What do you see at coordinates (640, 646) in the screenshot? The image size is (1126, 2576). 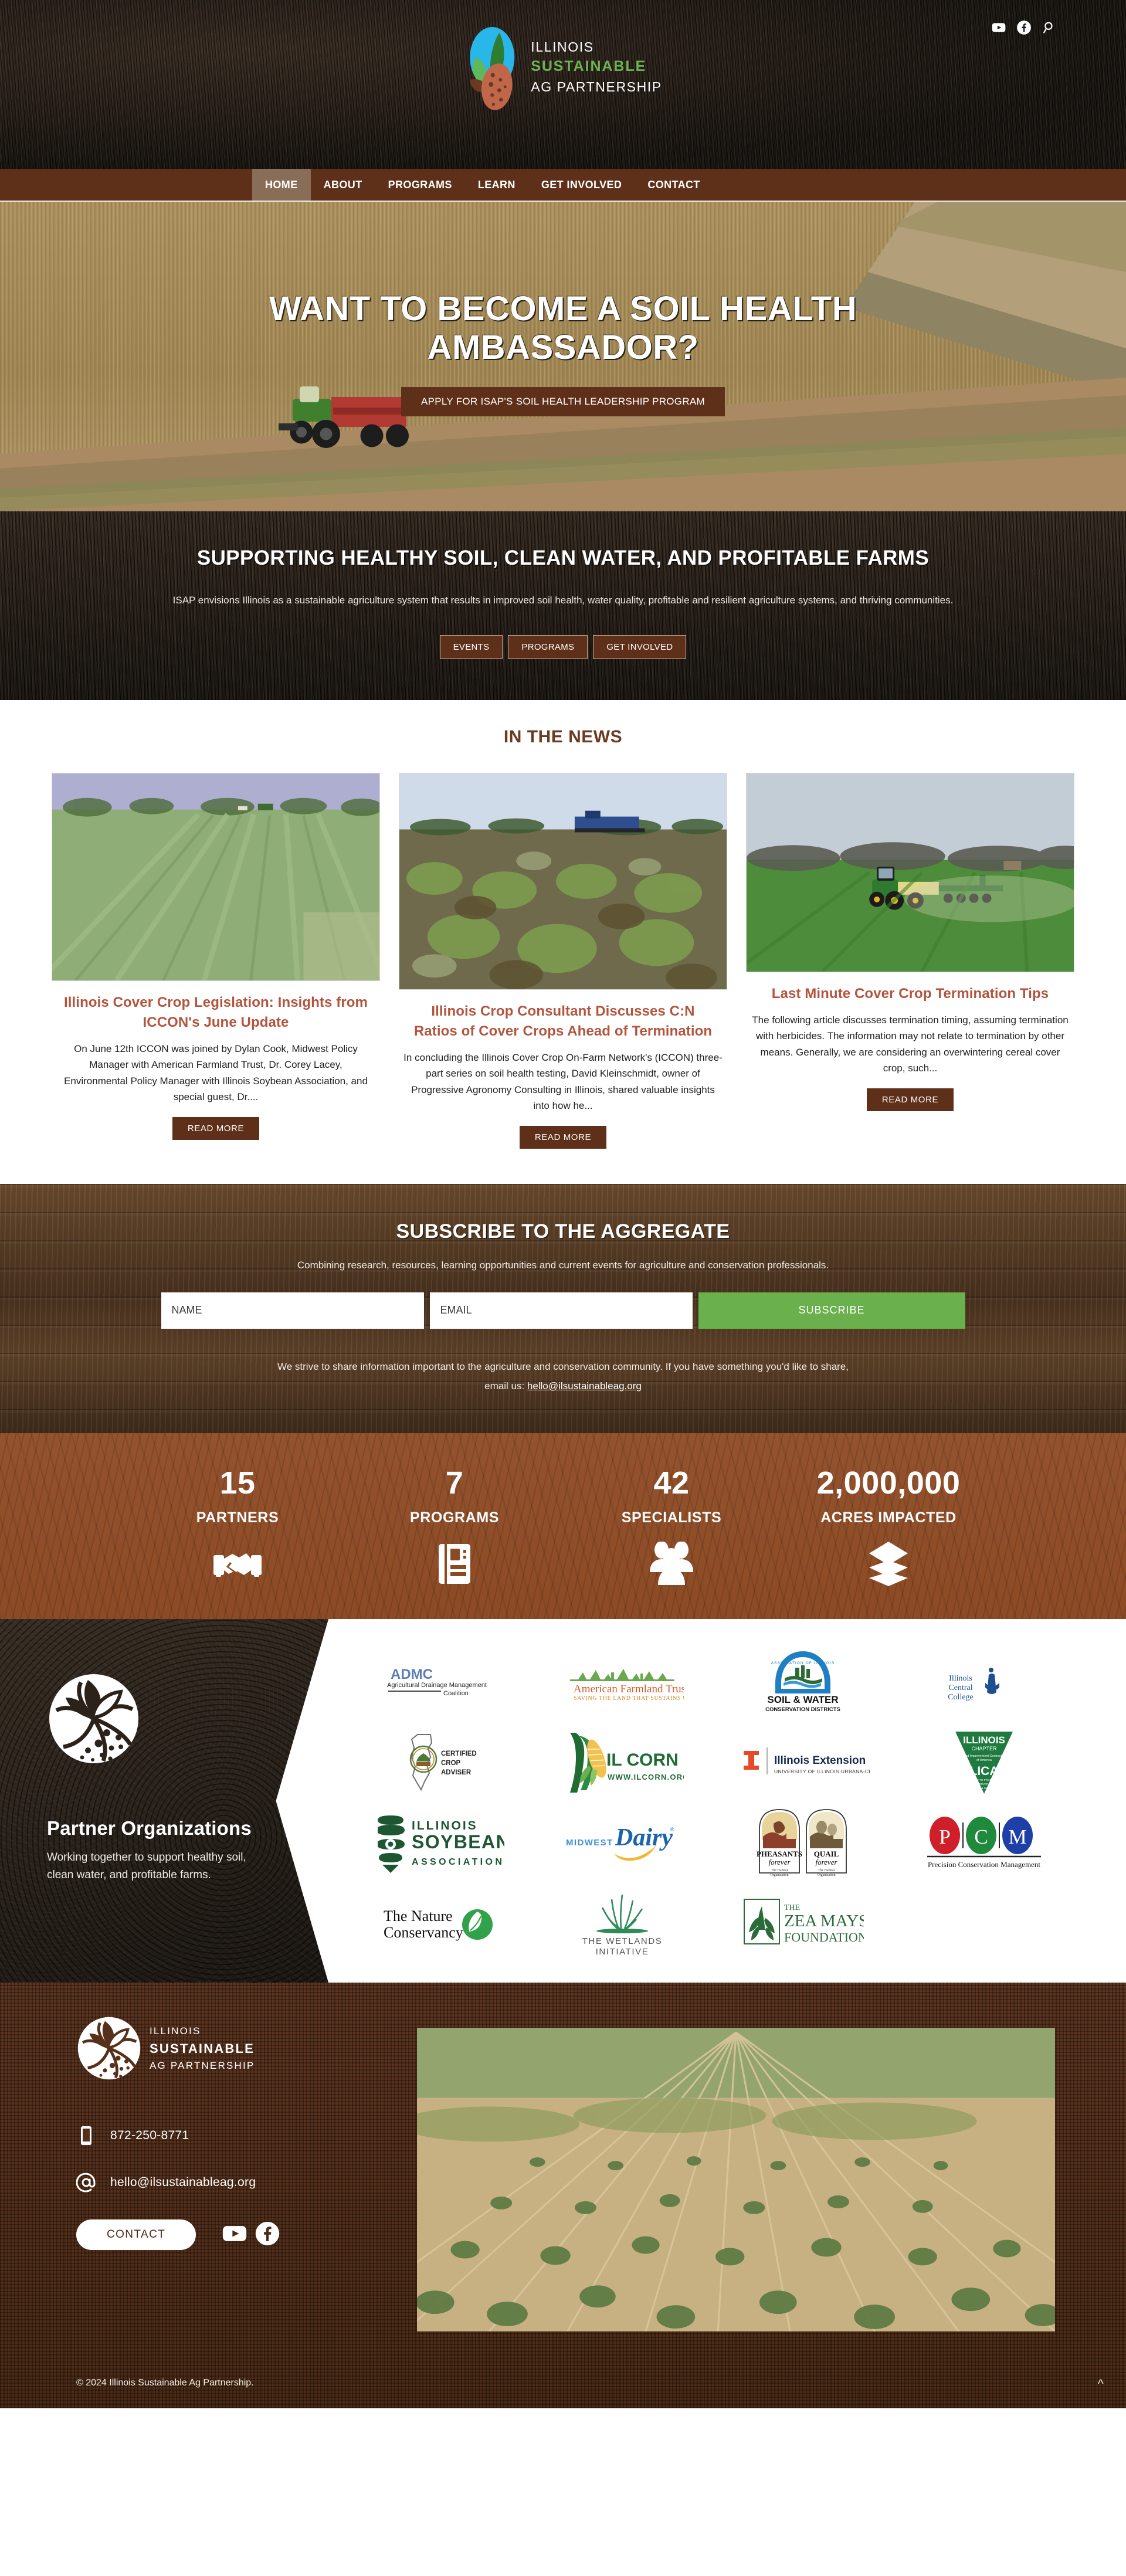 I see `mission-get-involved-button: GET INVOLVED` at bounding box center [640, 646].